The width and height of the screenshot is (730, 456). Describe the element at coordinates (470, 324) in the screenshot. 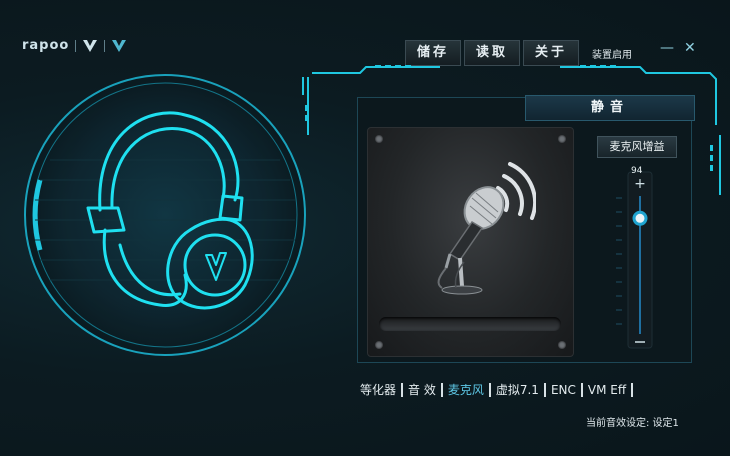

I see `mic-slot` at that location.